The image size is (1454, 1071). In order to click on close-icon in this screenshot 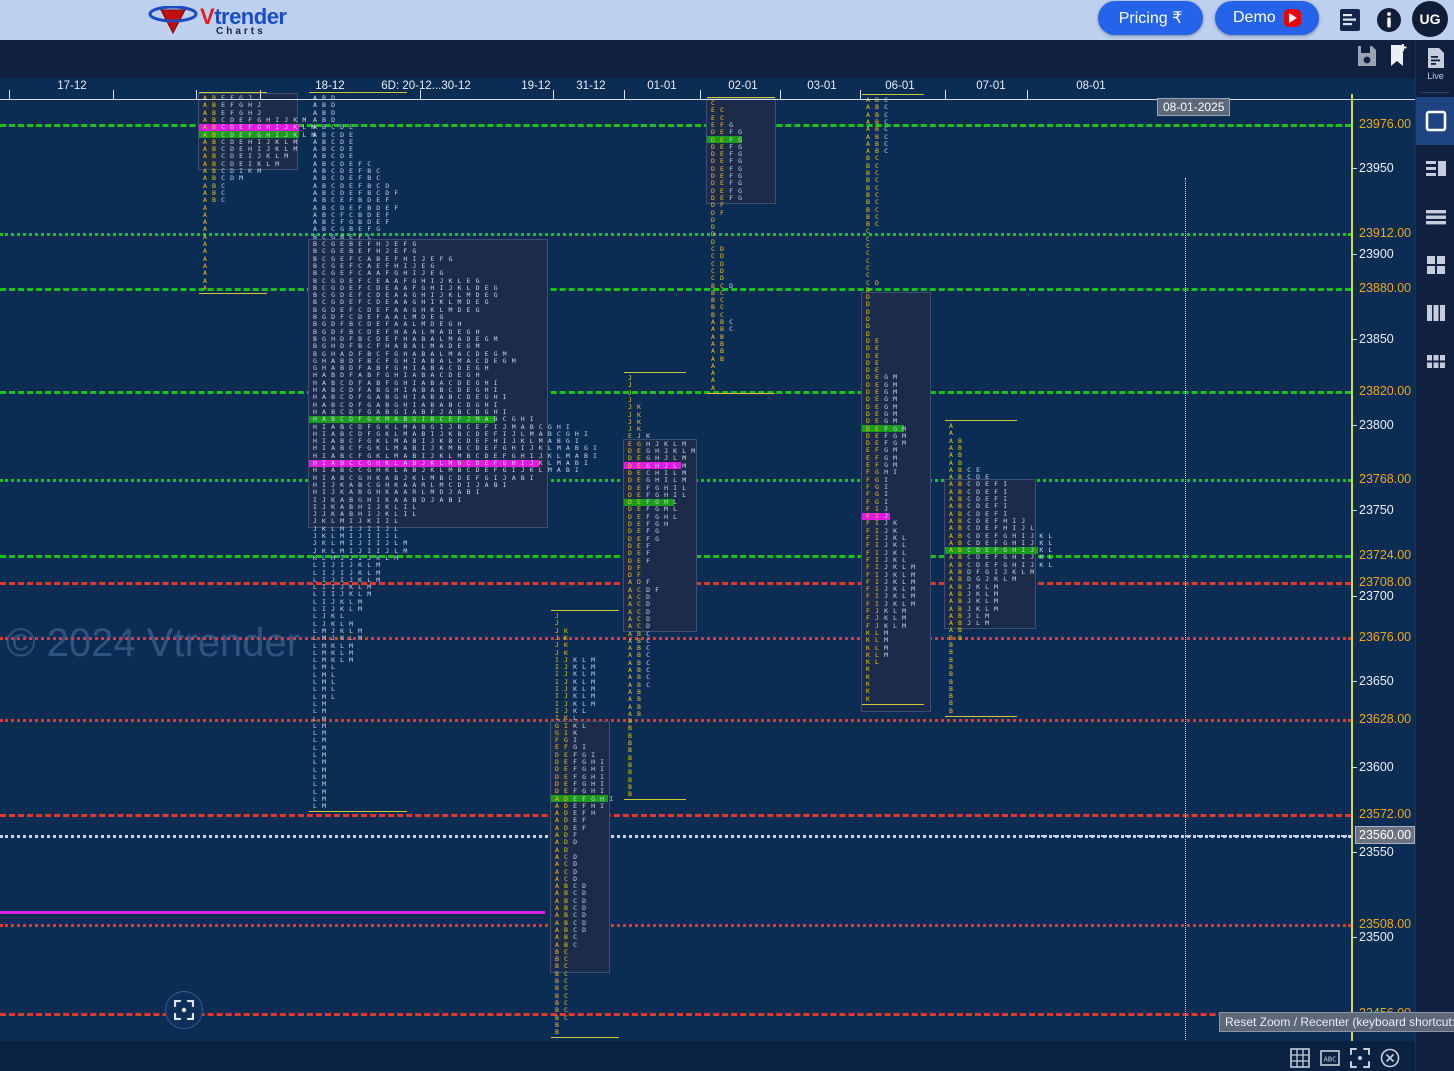, I will do `click(1390, 1058)`.